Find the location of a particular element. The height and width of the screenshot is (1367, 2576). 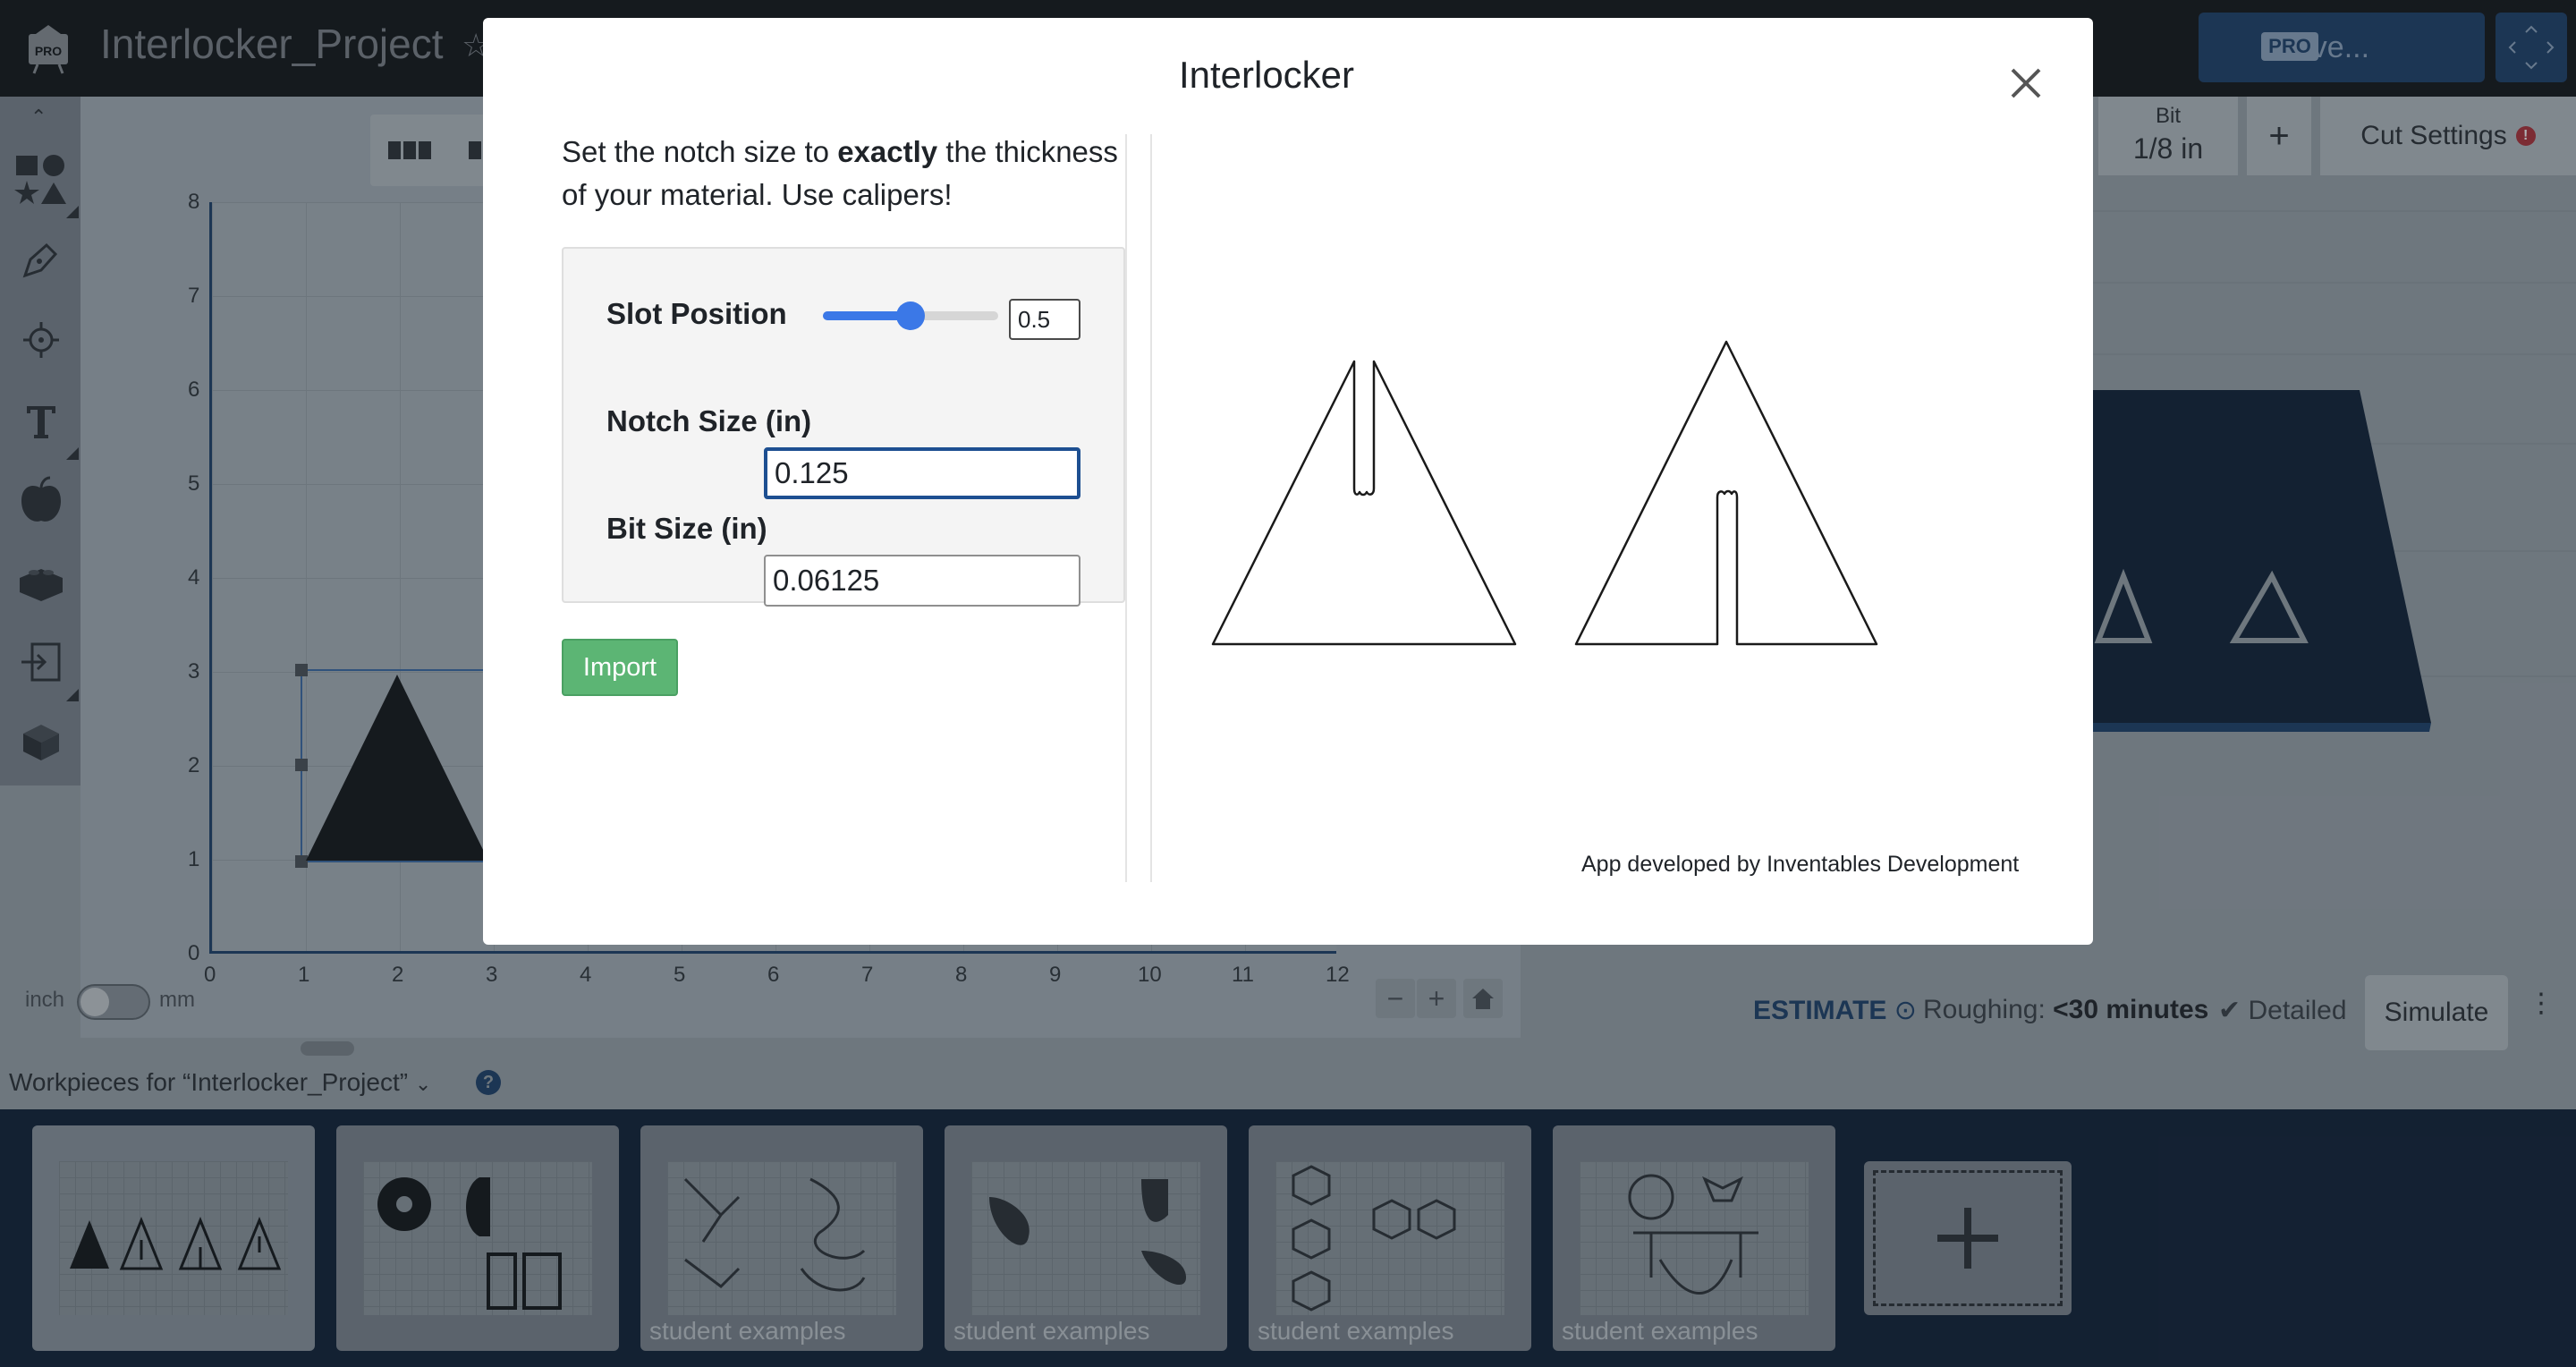

developer-credit: App developed by Inventables Development is located at coordinates (1800, 864).